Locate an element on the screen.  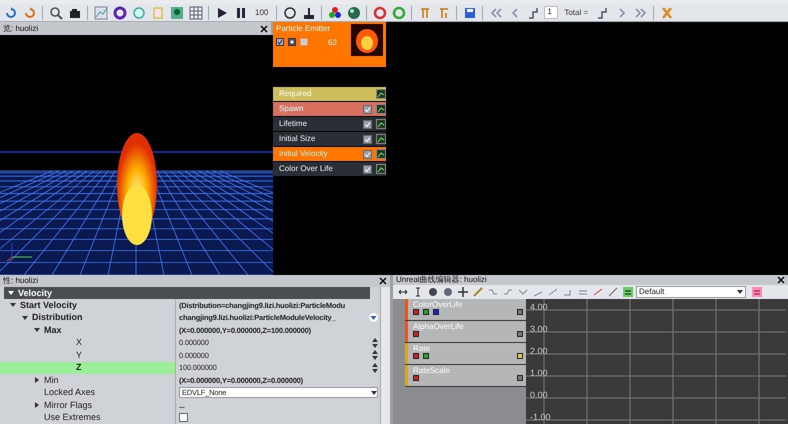
panel-title: 览: huolizi is located at coordinates (20, 29).